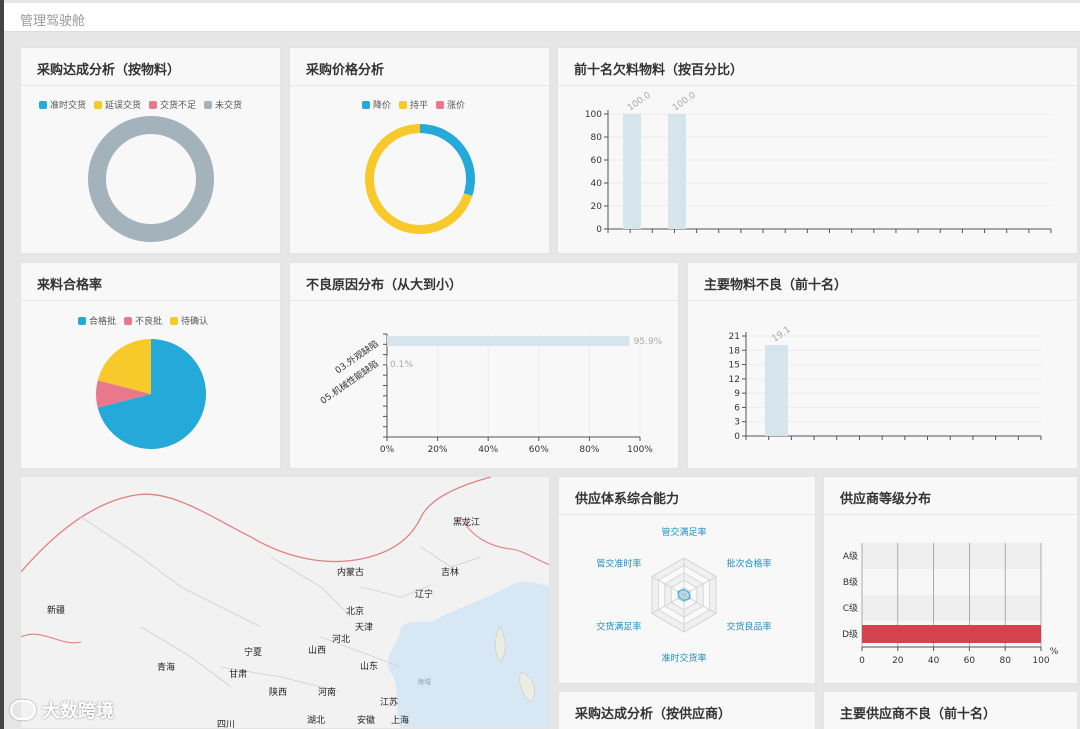 This screenshot has height=729, width=1080. Describe the element at coordinates (818, 162) in the screenshot. I see `bar-chart-shortage: 0 20 40 60 80 100 100.0 100.0` at that location.